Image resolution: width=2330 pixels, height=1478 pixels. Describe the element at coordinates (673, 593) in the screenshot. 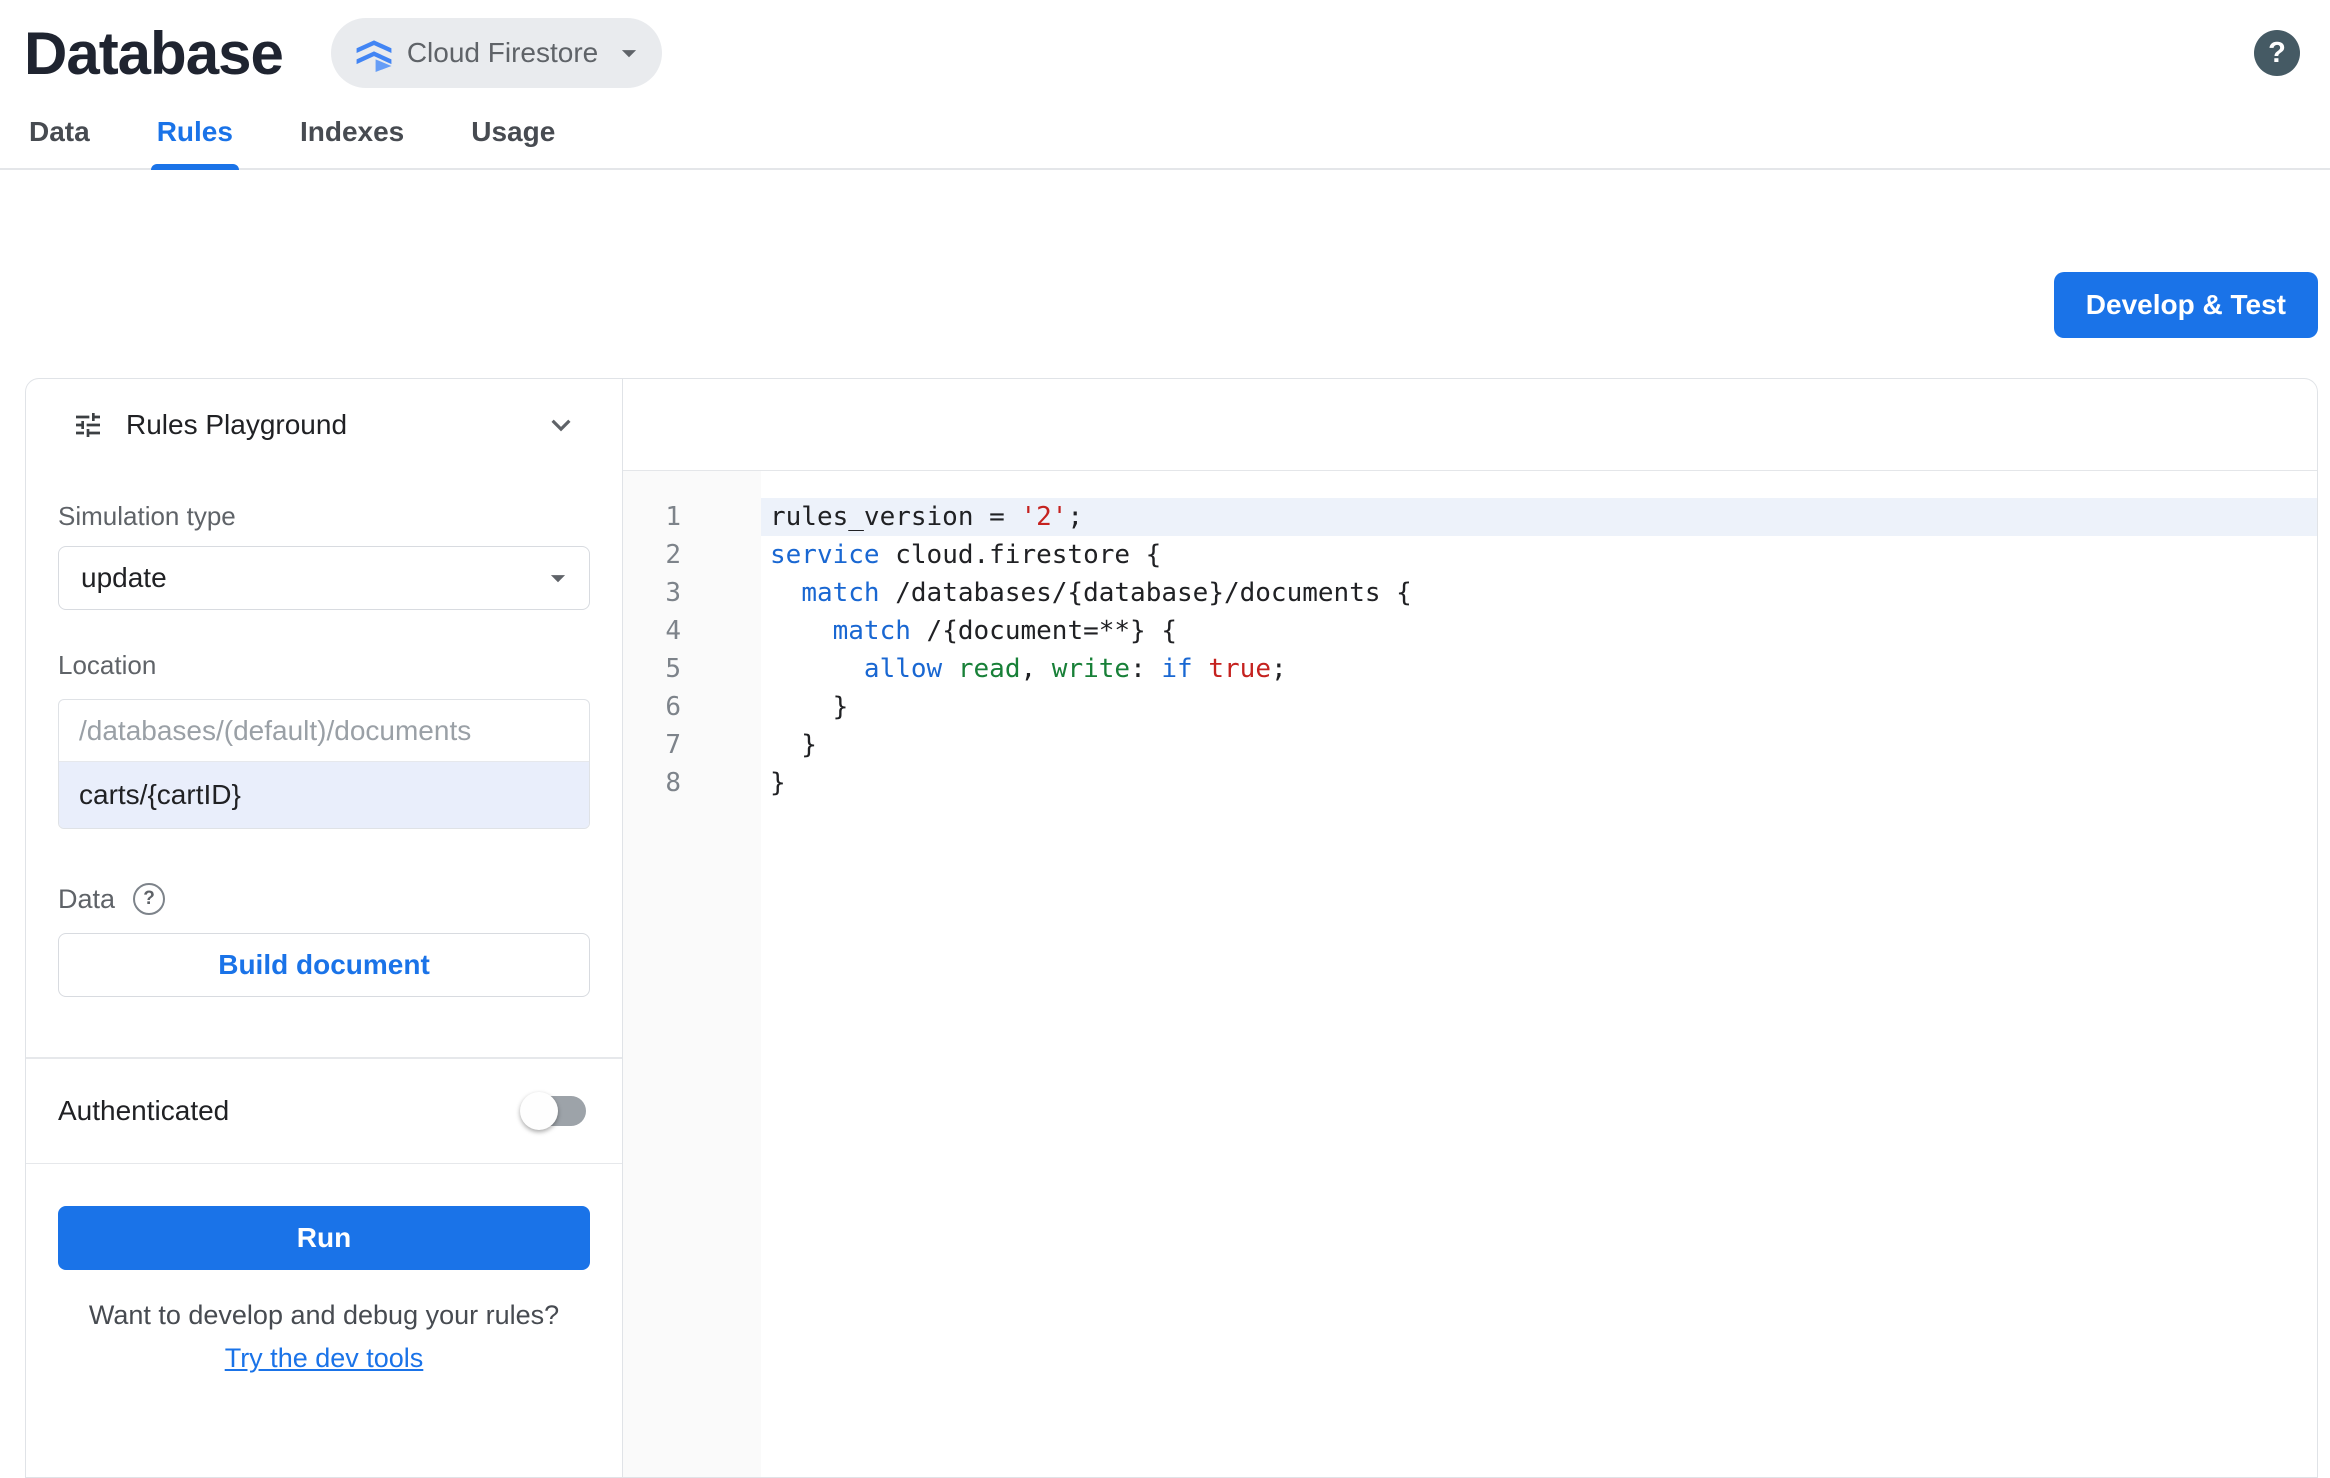

I see `line-number: 3` at that location.